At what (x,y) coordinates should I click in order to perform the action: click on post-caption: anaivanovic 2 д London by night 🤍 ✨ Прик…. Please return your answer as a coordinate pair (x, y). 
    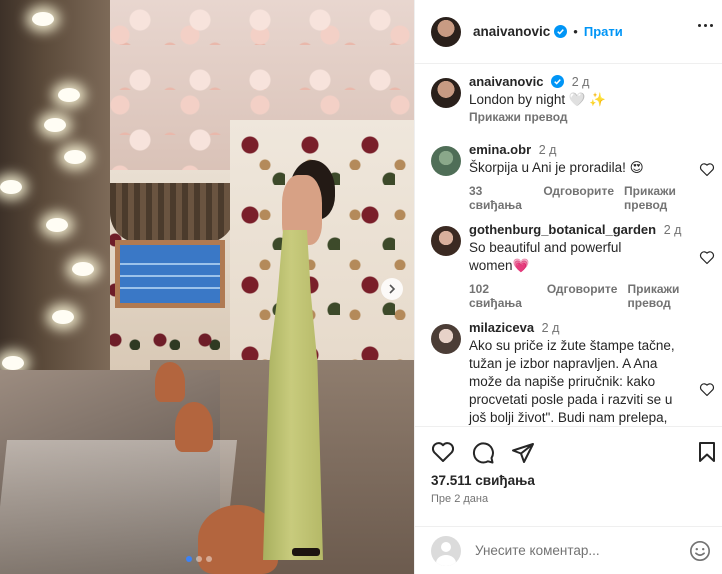
    Looking at the image, I should click on (573, 99).